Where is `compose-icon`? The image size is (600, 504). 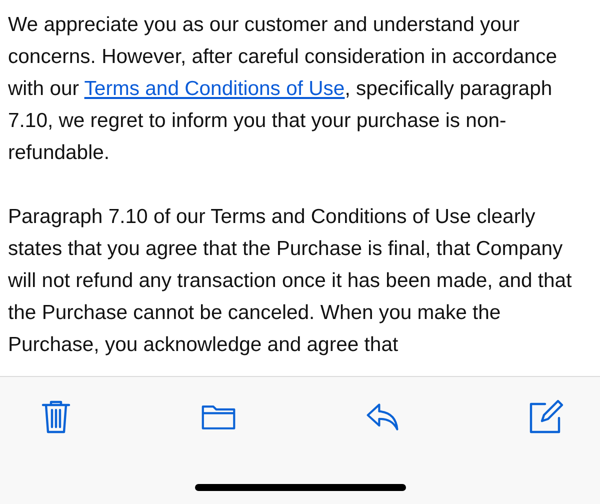 compose-icon is located at coordinates (546, 417).